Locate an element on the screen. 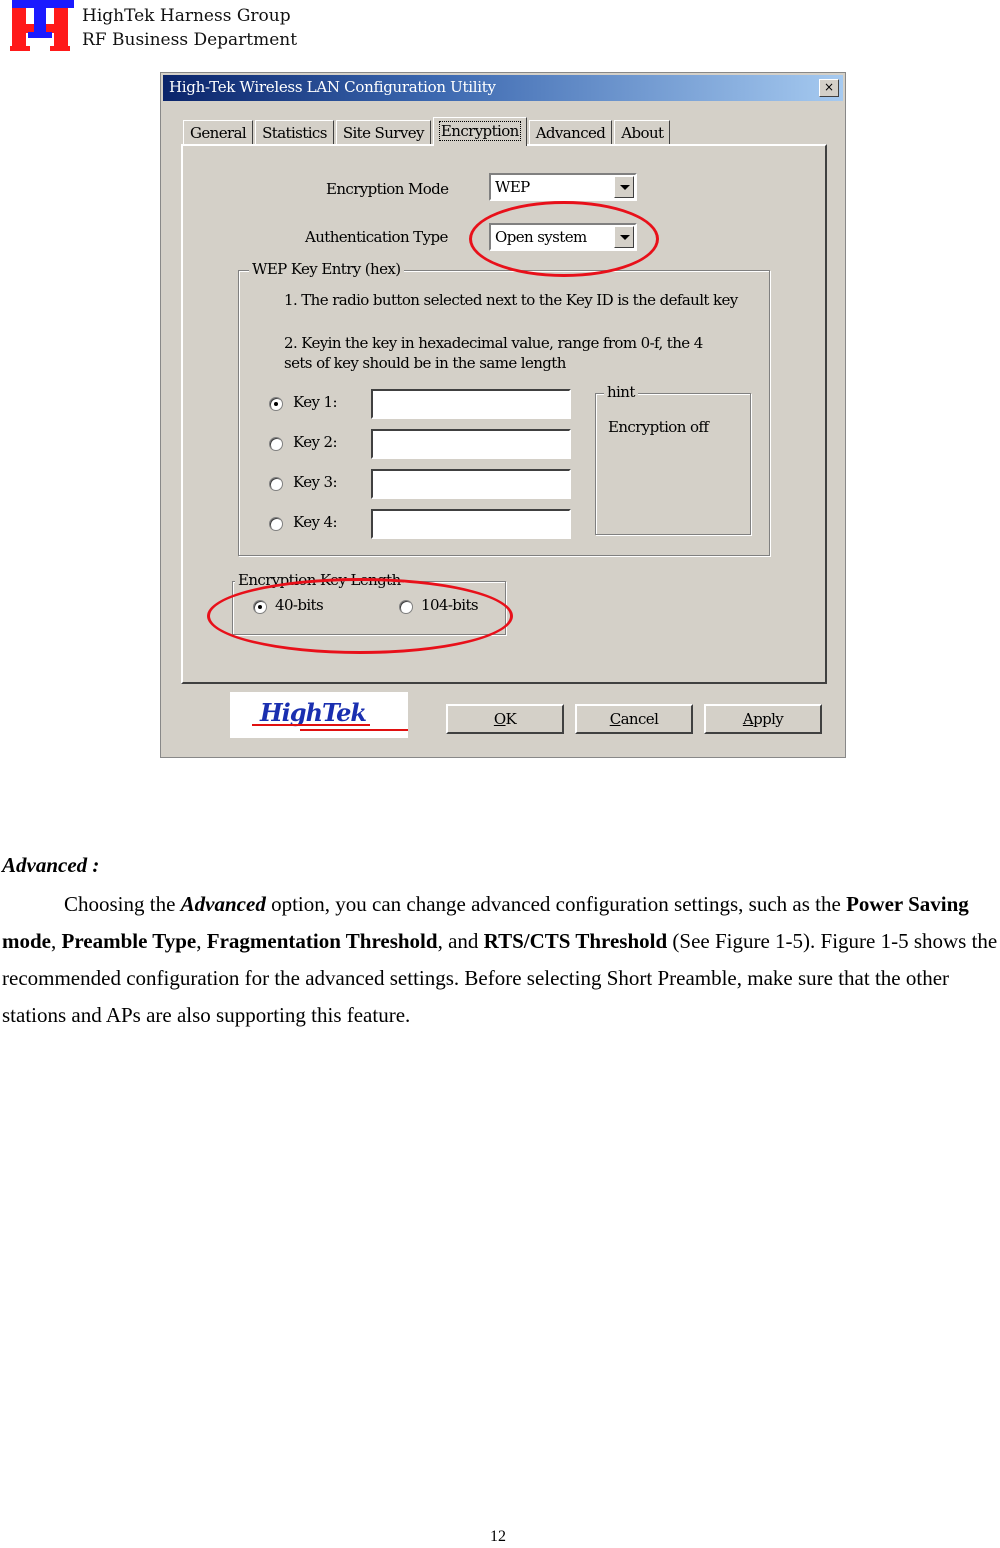 Image resolution: width=1000 pixels, height=1548 pixels. key2-input is located at coordinates (471, 444).